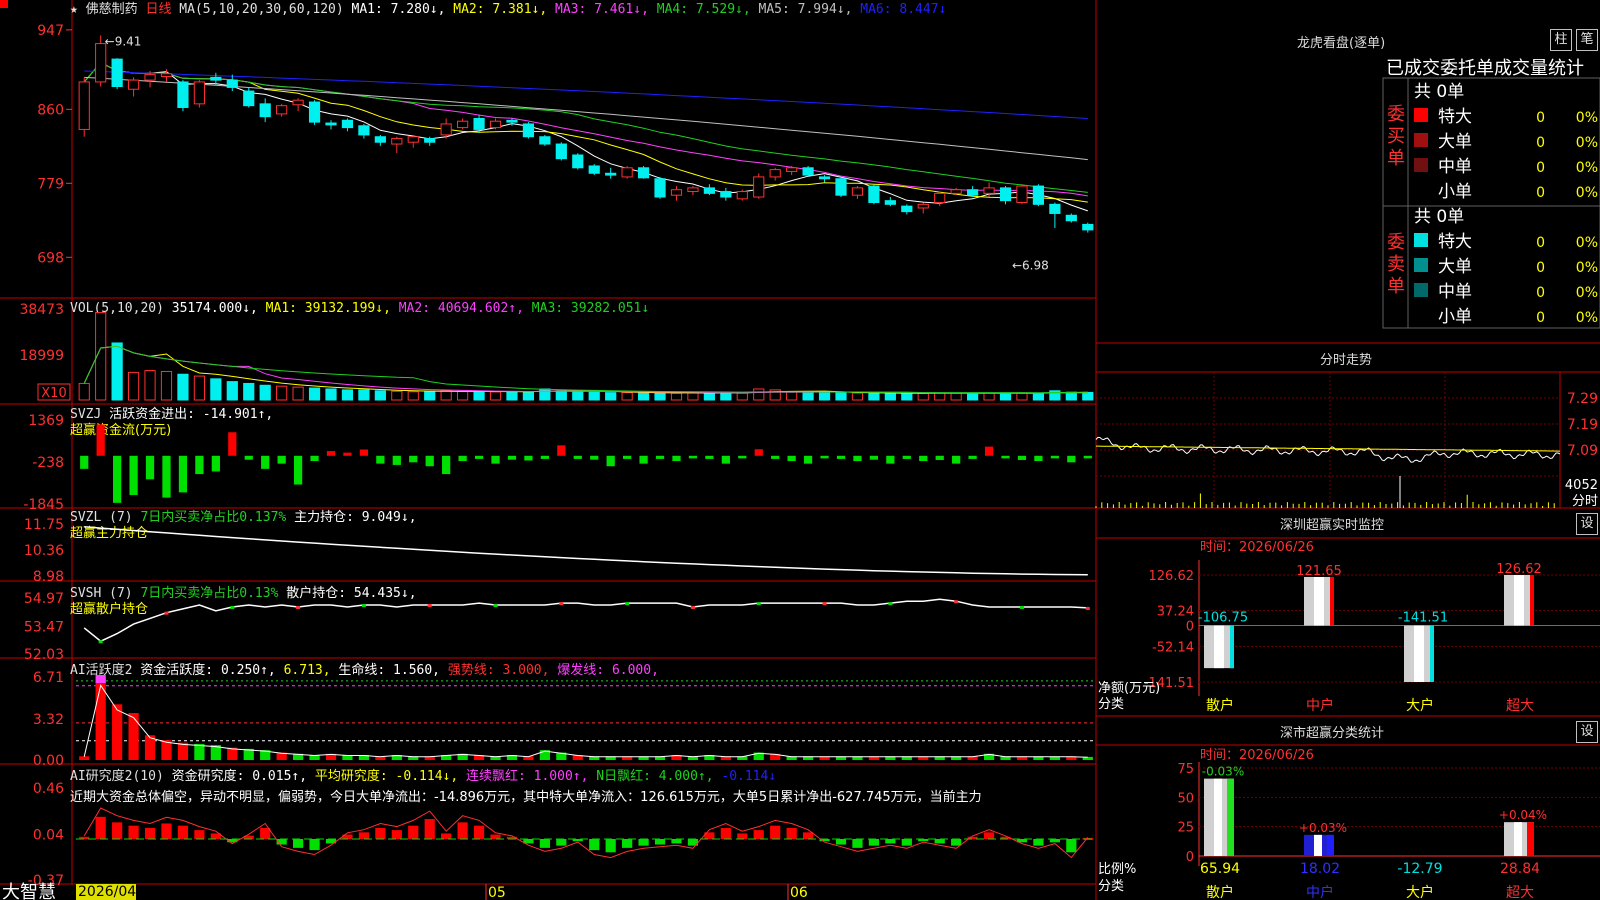 This screenshot has width=1600, height=900. Describe the element at coordinates (1485, 68) in the screenshot. I see `dragon-subtitle: 已成交委托单成交量统计` at that location.